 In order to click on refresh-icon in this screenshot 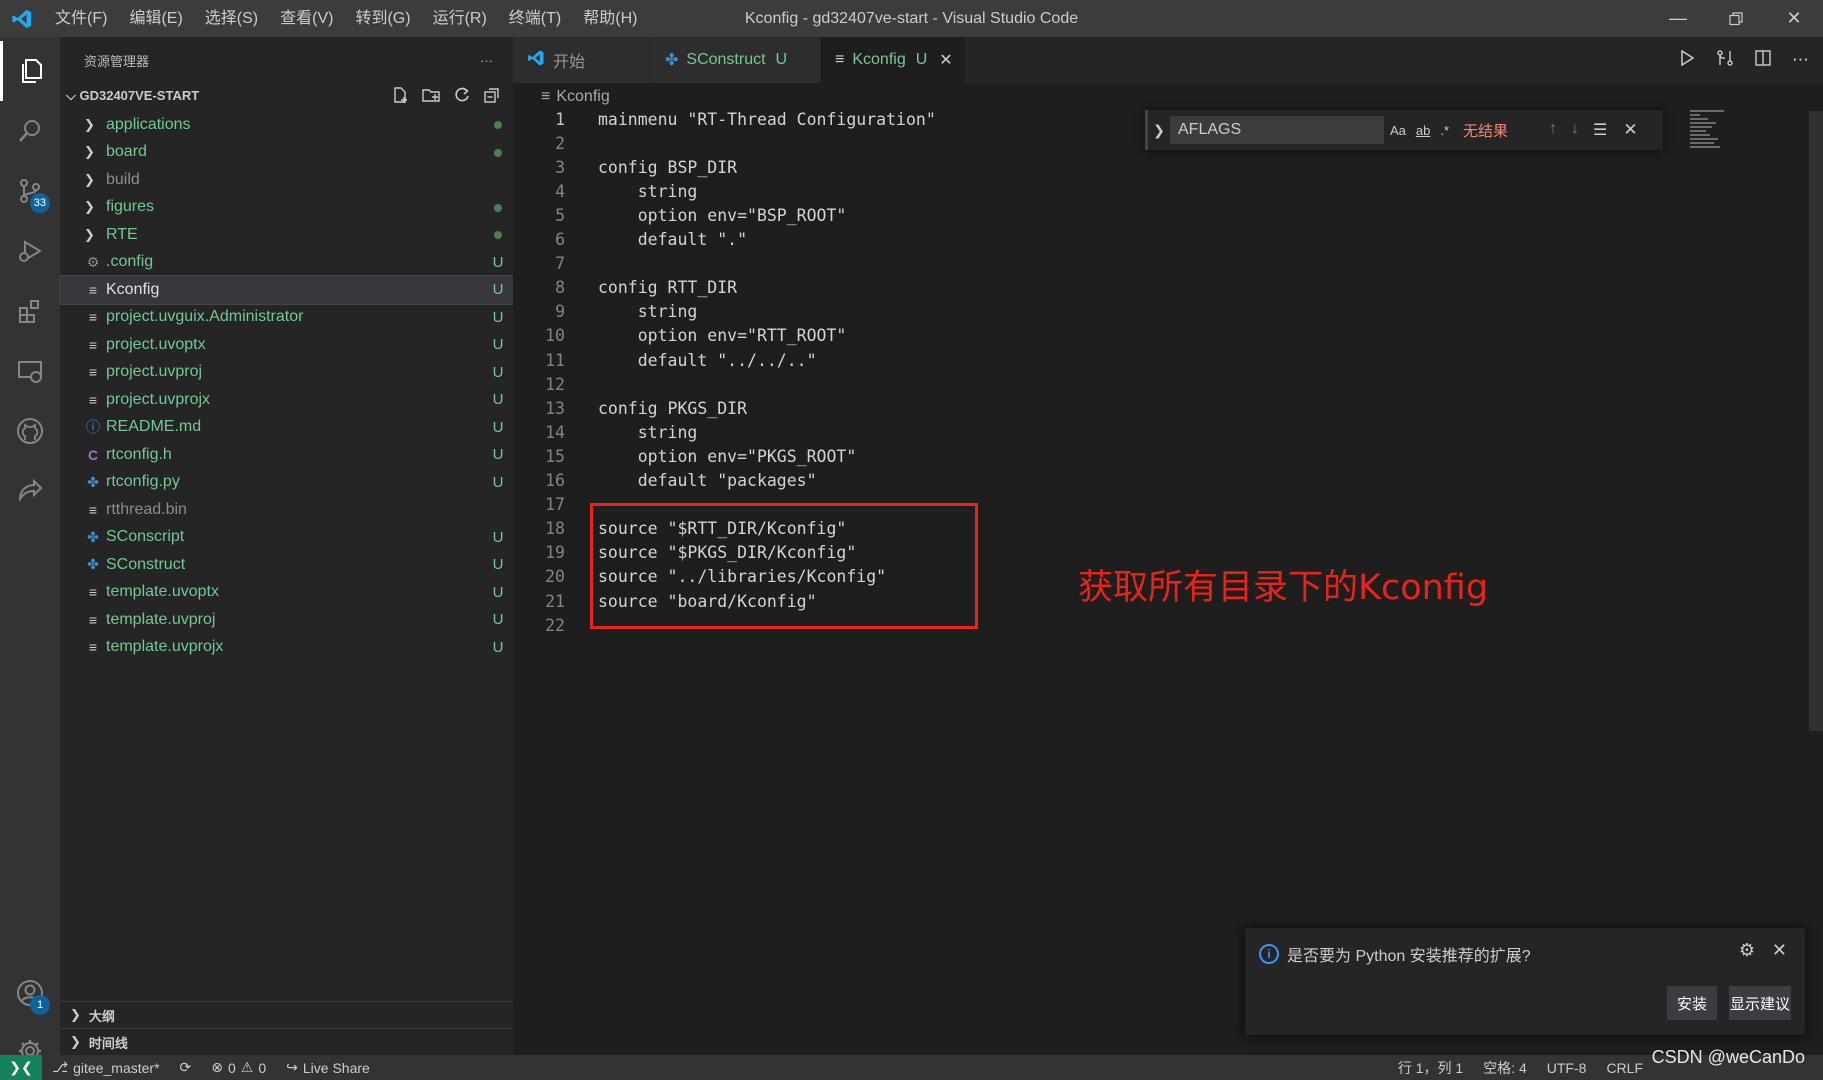, I will do `click(462, 96)`.